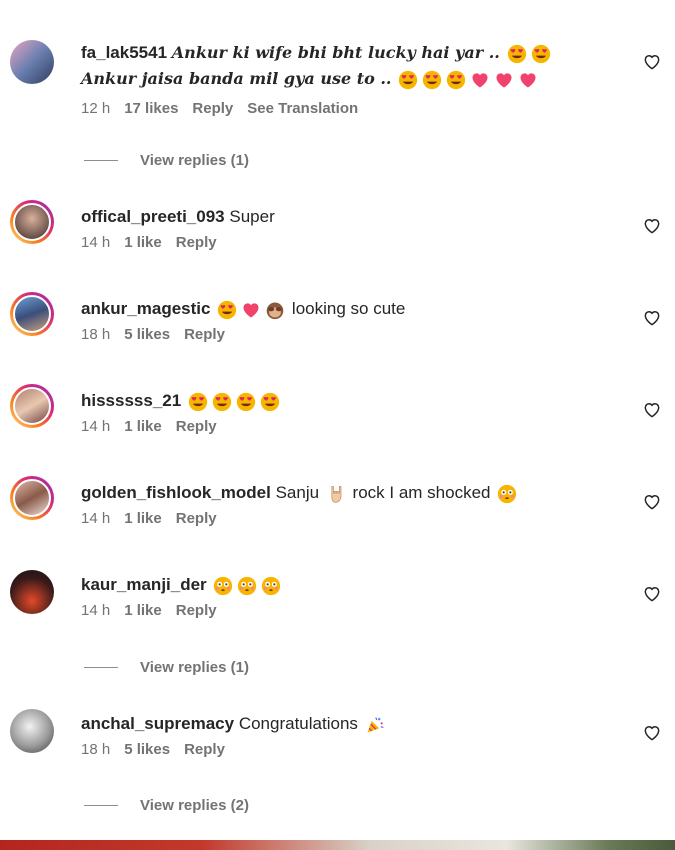 This screenshot has height=850, width=675. I want to click on comment-username: offical_preeti_093, so click(153, 216).